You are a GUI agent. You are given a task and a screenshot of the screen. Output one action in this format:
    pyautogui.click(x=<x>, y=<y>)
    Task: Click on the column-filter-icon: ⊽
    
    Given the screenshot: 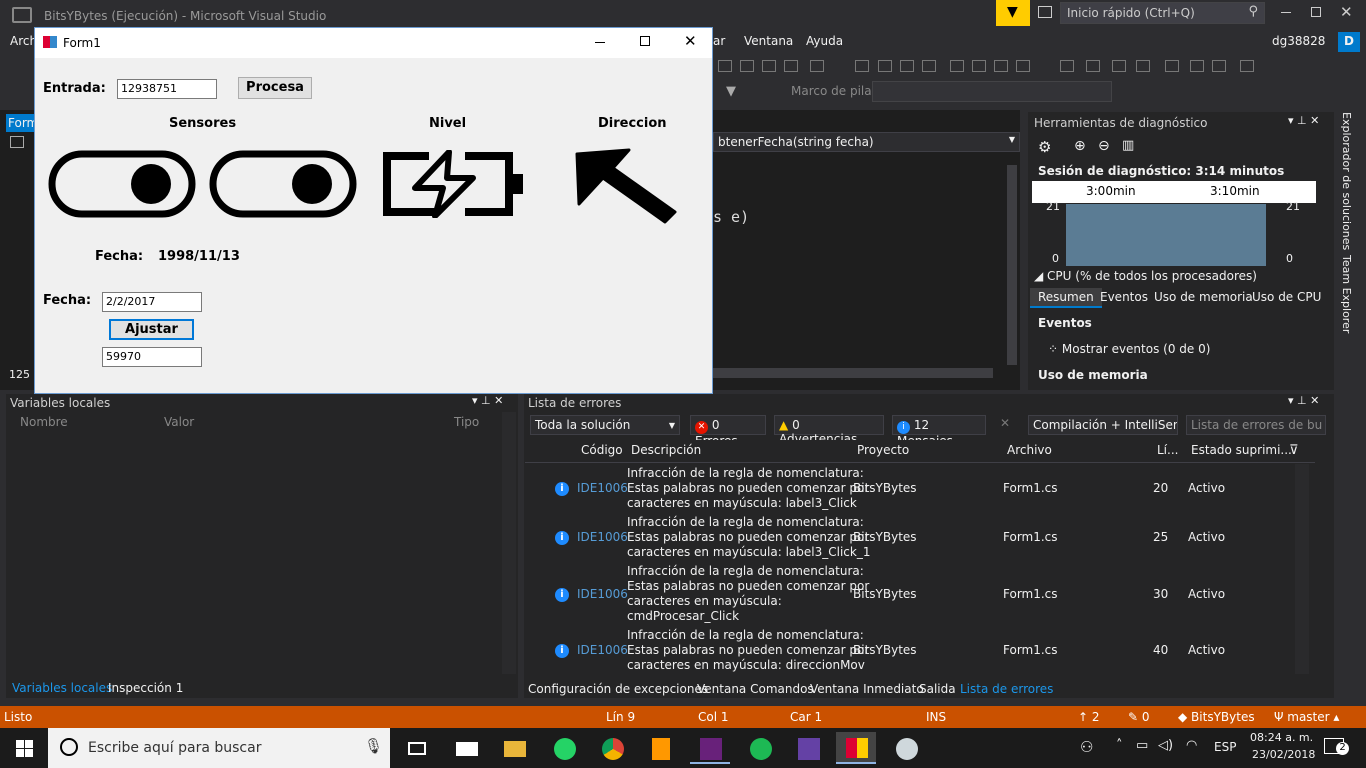 What is the action you would take?
    pyautogui.click(x=1294, y=450)
    